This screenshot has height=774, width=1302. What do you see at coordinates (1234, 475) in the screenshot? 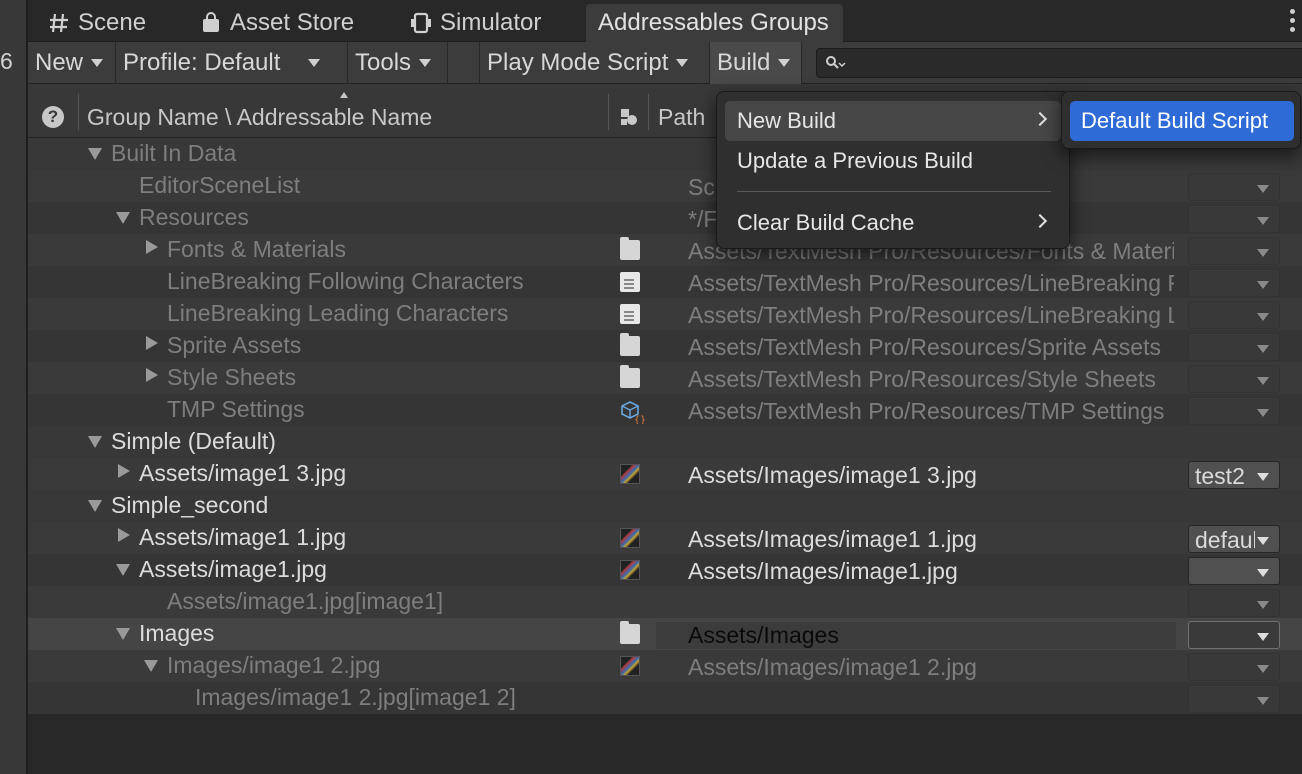
I see `labels-dropdown: test2` at bounding box center [1234, 475].